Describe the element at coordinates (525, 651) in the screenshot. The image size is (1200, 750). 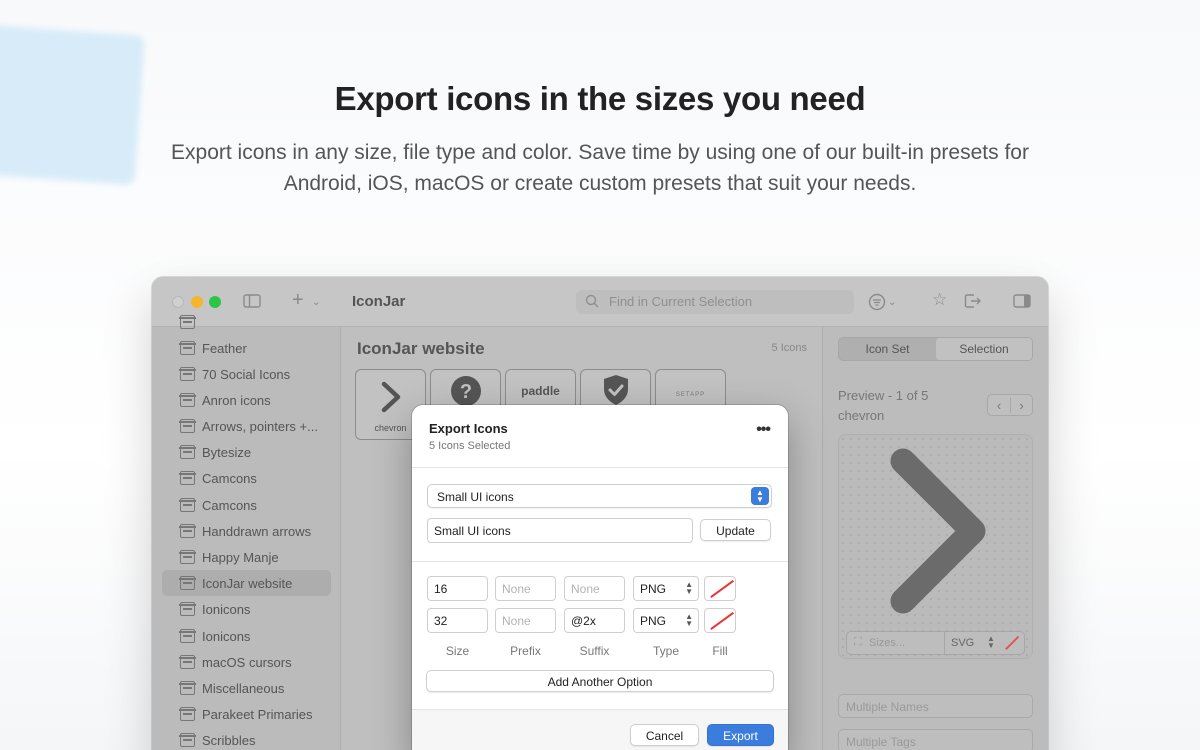
I see `column-label-prefix: Prefix` at that location.